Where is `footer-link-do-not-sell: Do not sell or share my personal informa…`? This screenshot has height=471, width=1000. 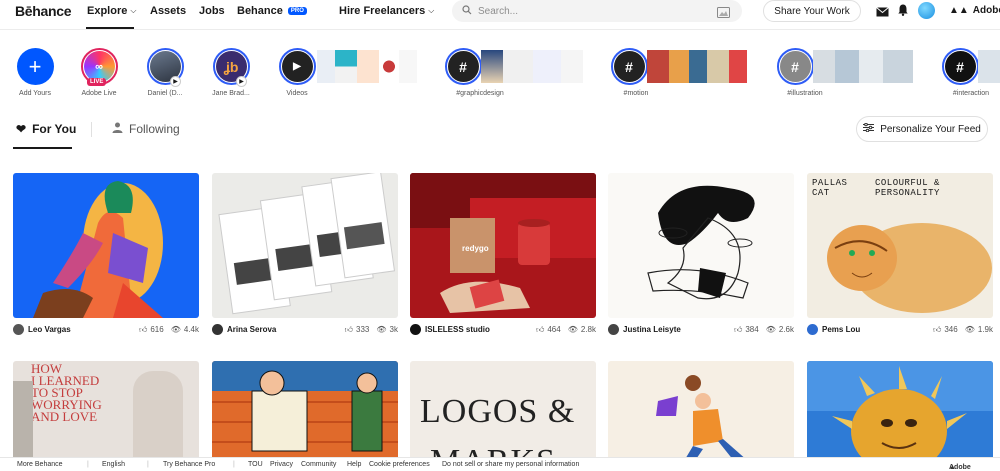 footer-link-do-not-sell: Do not sell or share my personal informa… is located at coordinates (510, 464).